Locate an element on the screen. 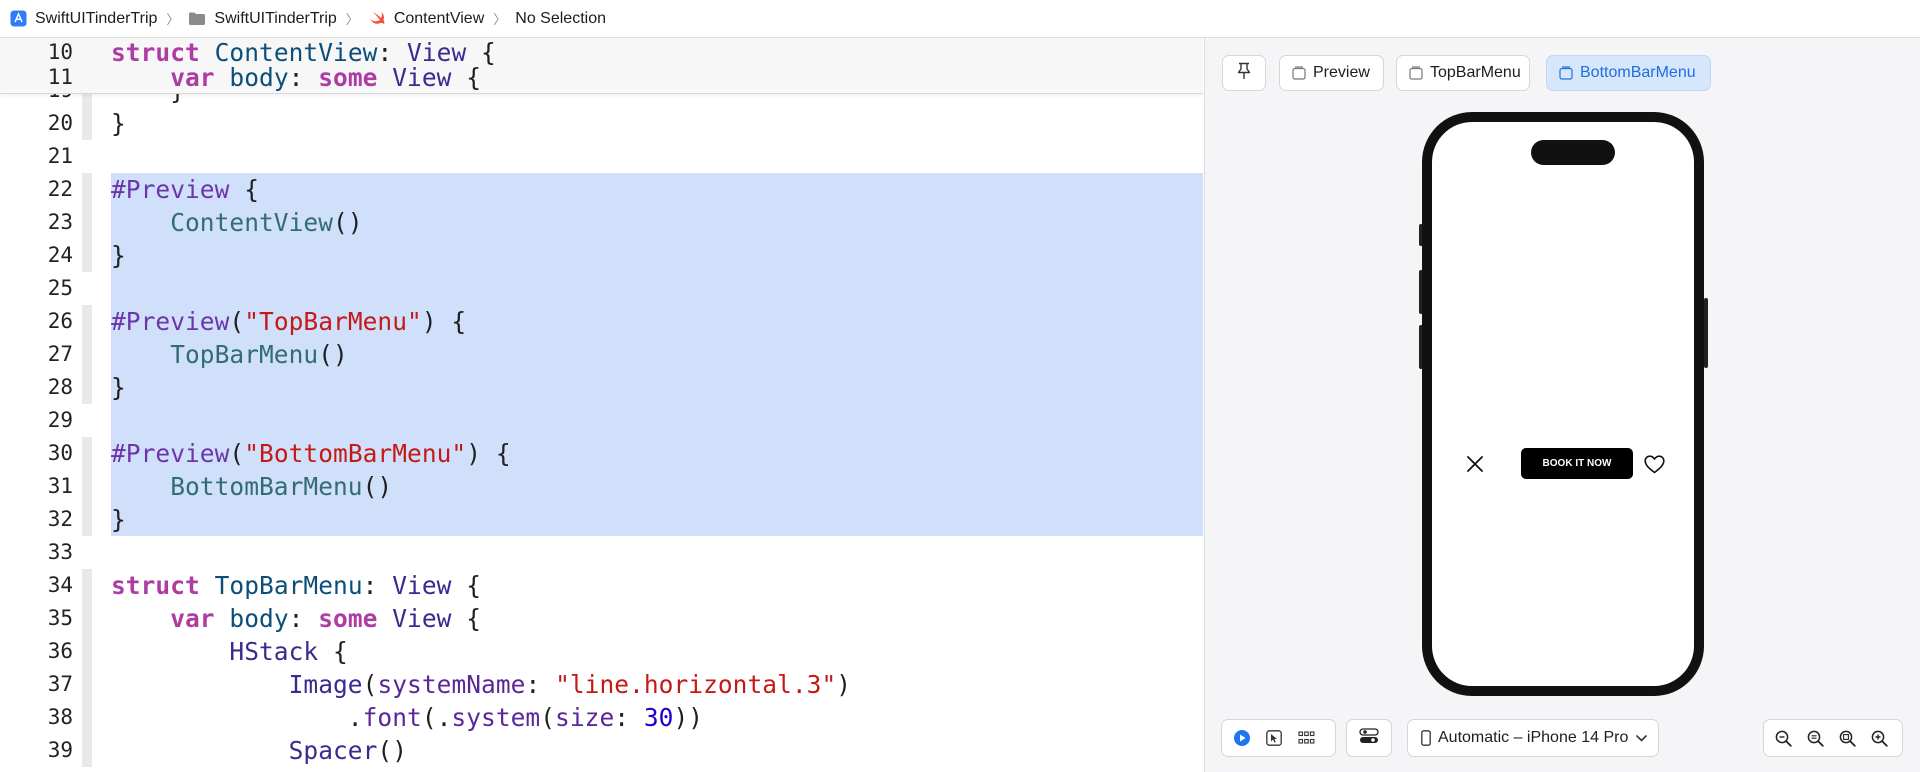  breadcrumb-selection: No Selection is located at coordinates (560, 19).